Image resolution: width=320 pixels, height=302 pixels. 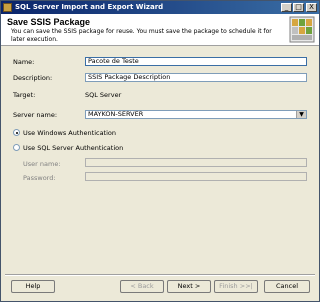 I want to click on cancel-button: Cancel, so click(x=287, y=286).